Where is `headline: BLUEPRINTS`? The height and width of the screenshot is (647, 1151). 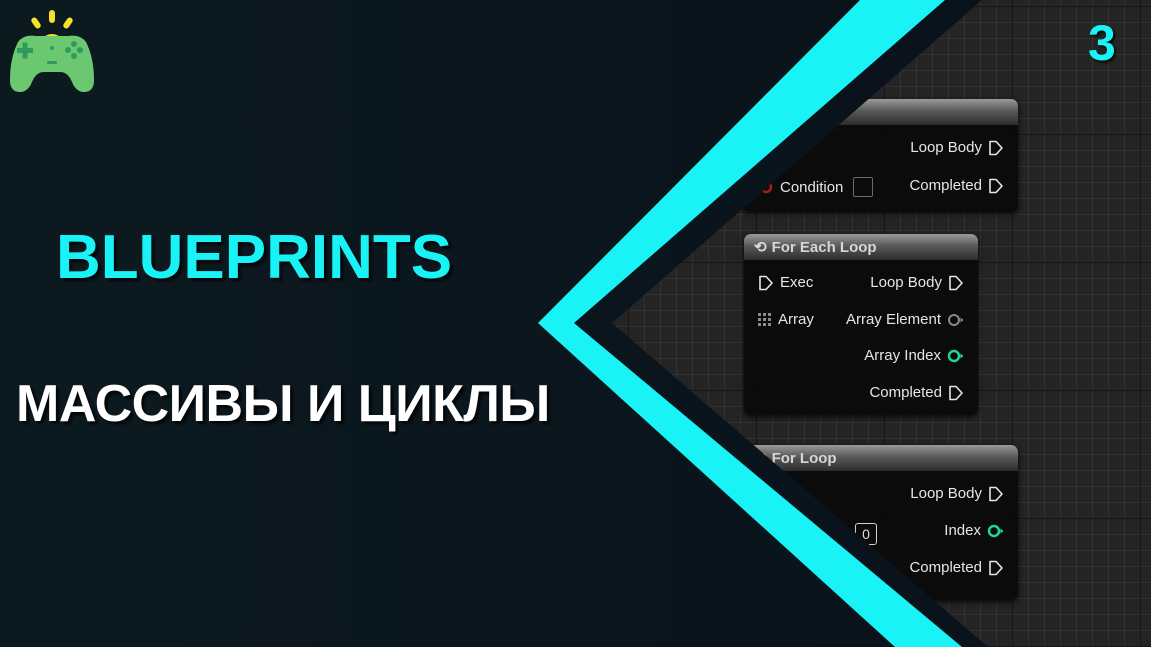
headline: BLUEPRINTS is located at coordinates (254, 257).